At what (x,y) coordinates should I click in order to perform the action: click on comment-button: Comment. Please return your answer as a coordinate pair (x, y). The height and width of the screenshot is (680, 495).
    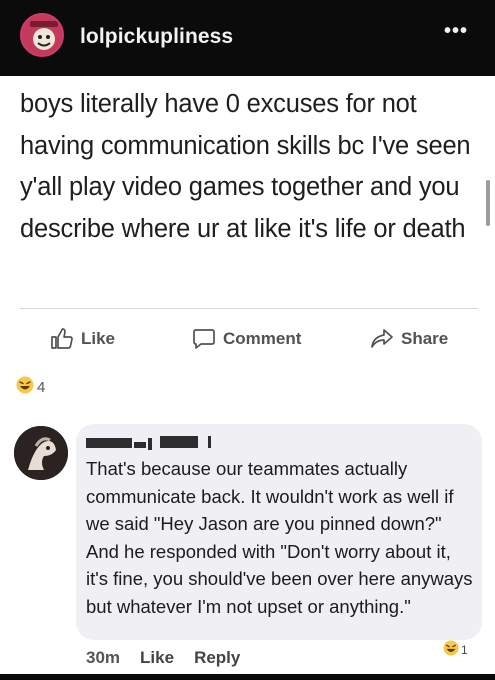
    Looking at the image, I should click on (246, 339).